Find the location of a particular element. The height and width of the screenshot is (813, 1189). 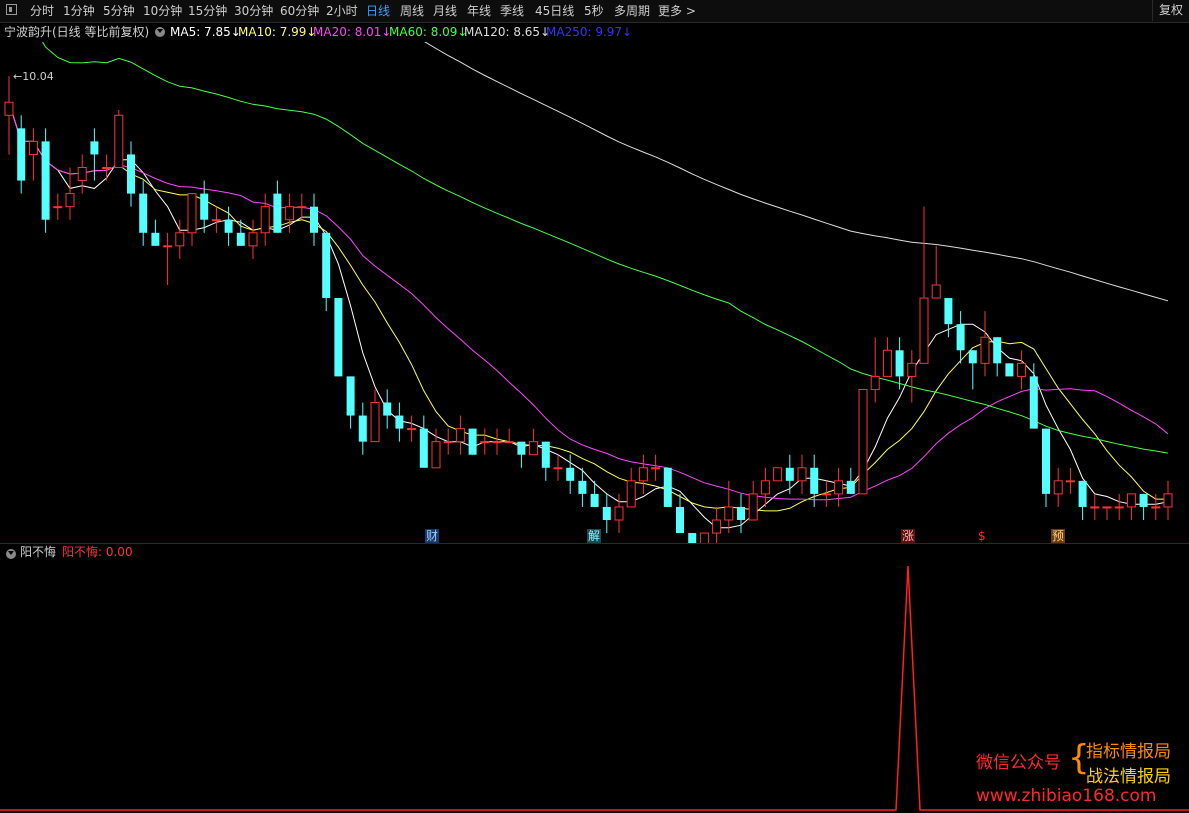

period-tab-15: 多周期 is located at coordinates (632, 11).